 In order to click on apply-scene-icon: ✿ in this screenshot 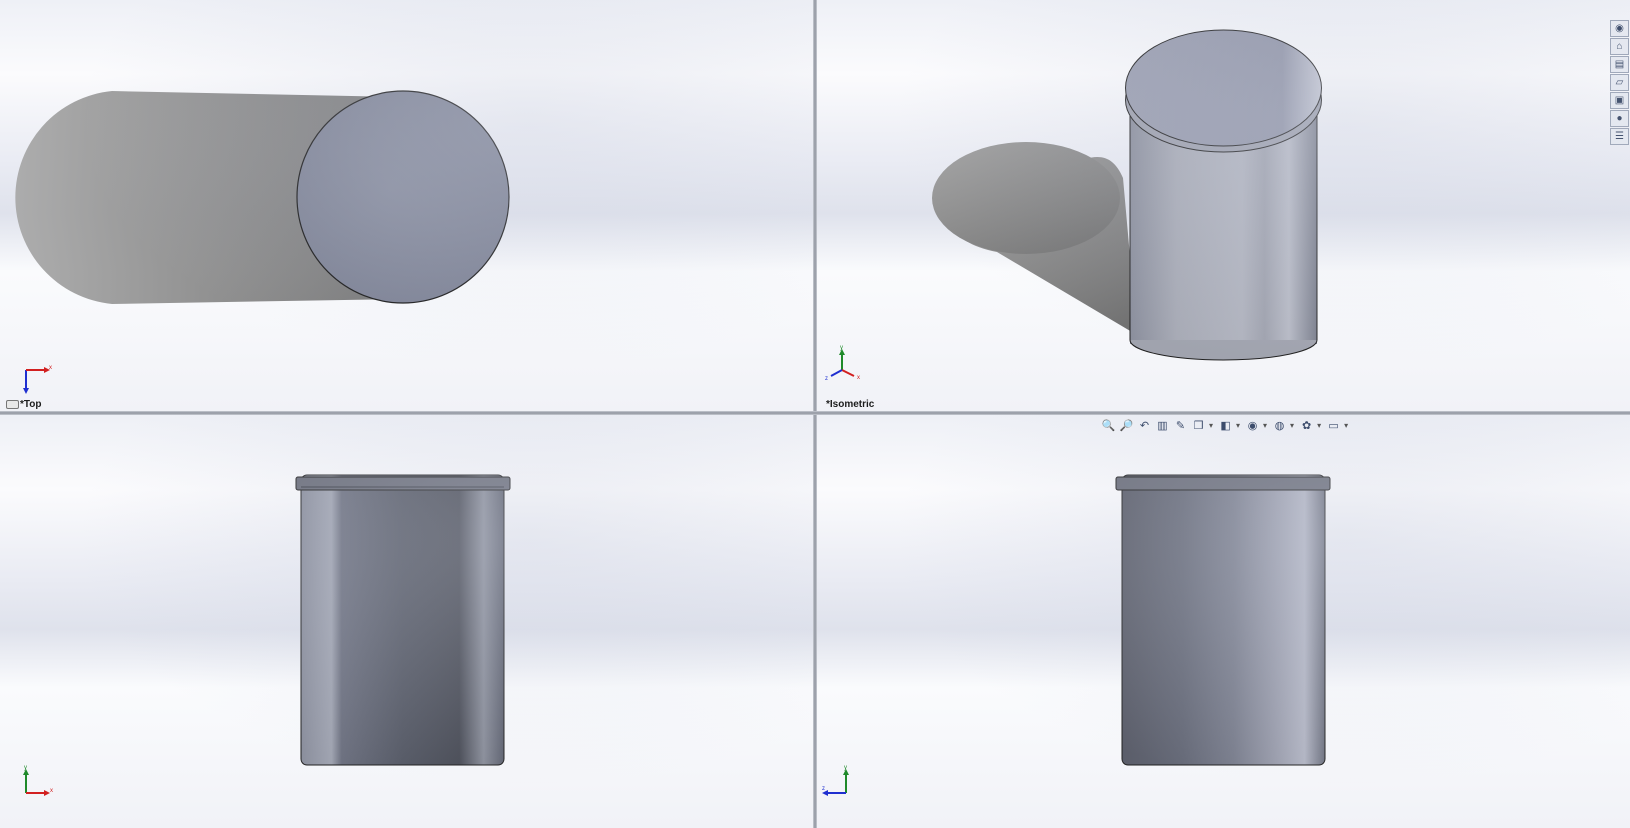, I will do `click(1306, 425)`.